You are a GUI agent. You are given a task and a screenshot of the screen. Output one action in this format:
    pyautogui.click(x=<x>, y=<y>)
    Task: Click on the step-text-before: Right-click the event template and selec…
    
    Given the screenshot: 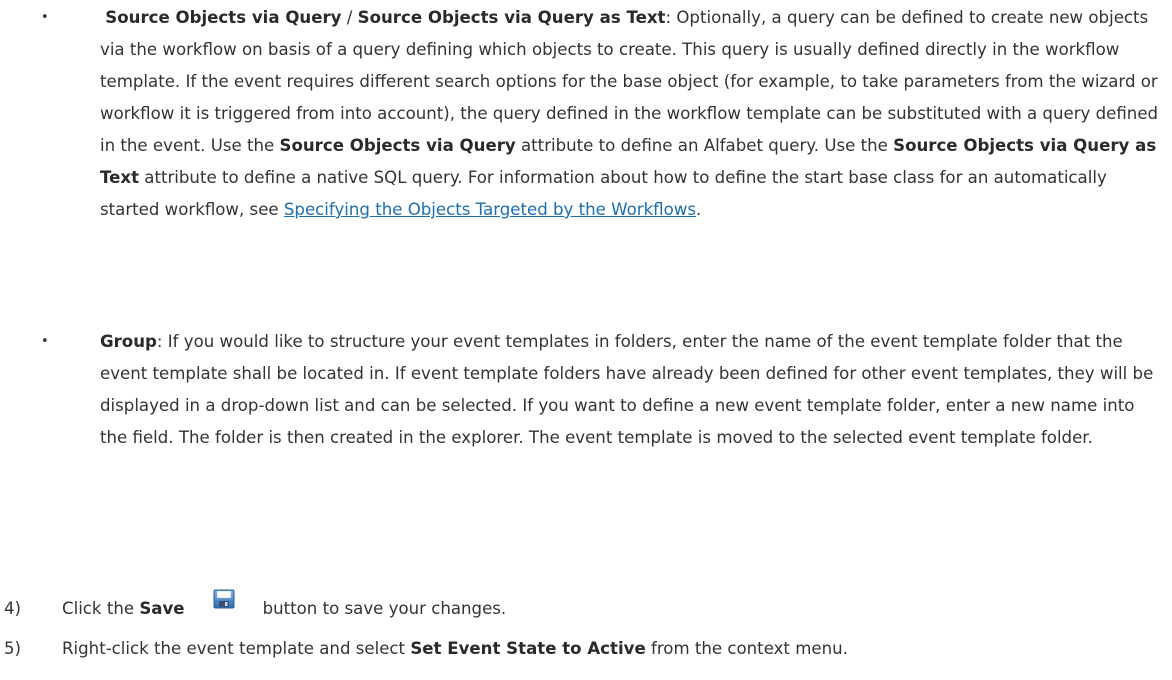 What is the action you would take?
    pyautogui.click(x=236, y=648)
    